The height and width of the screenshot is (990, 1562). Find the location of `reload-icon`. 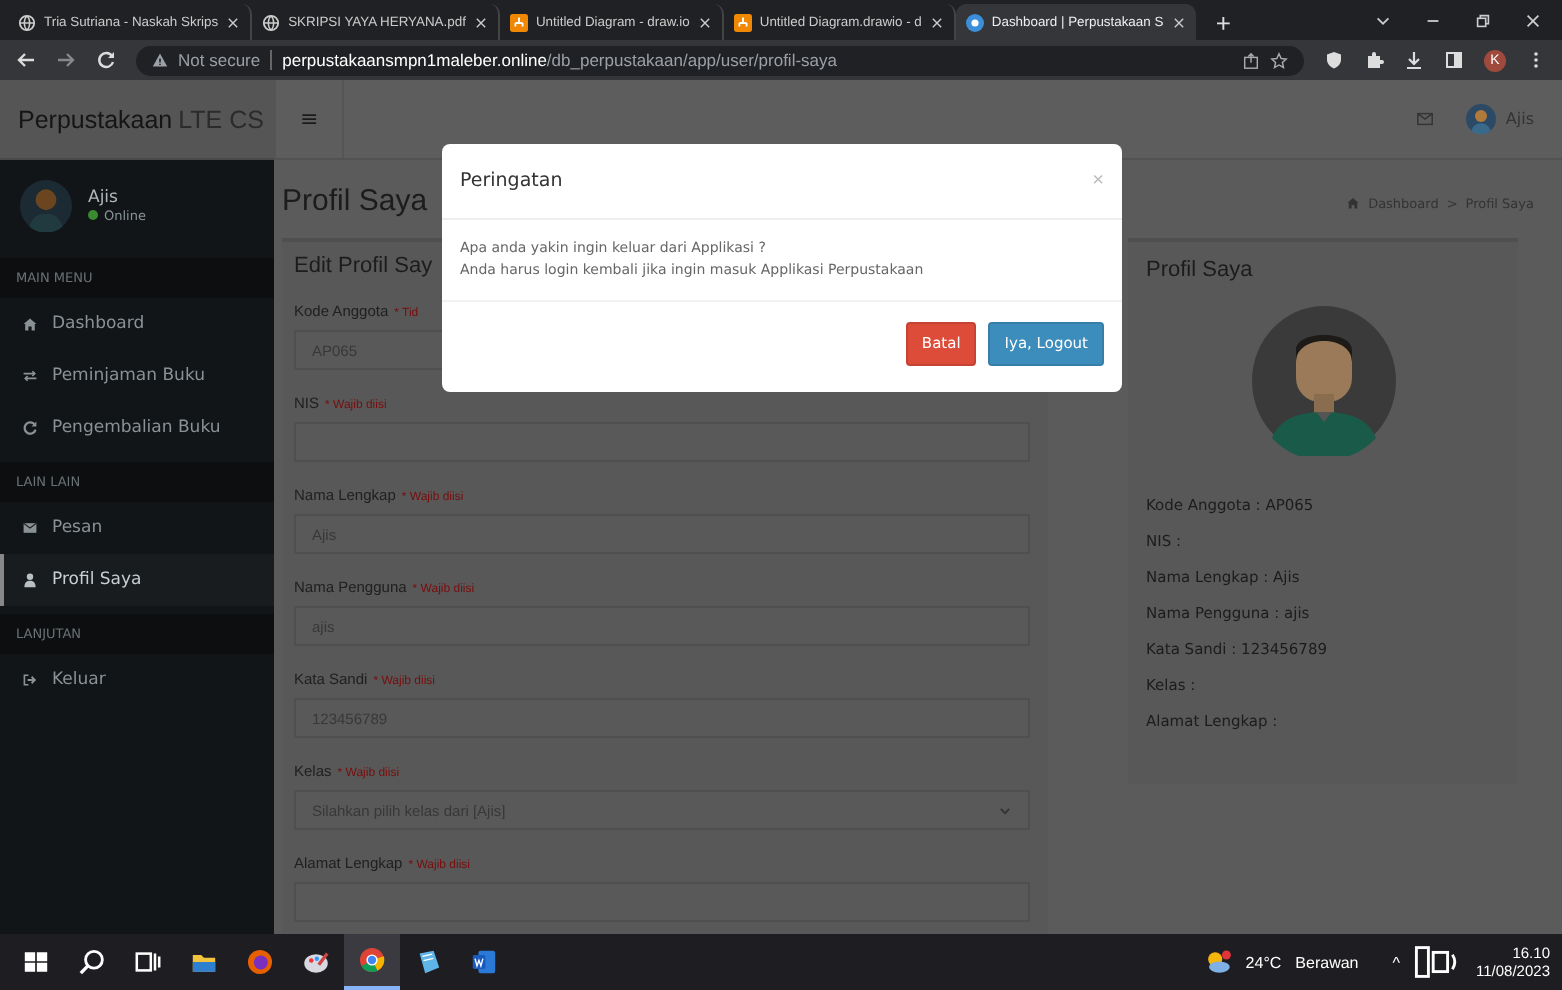

reload-icon is located at coordinates (106, 60).